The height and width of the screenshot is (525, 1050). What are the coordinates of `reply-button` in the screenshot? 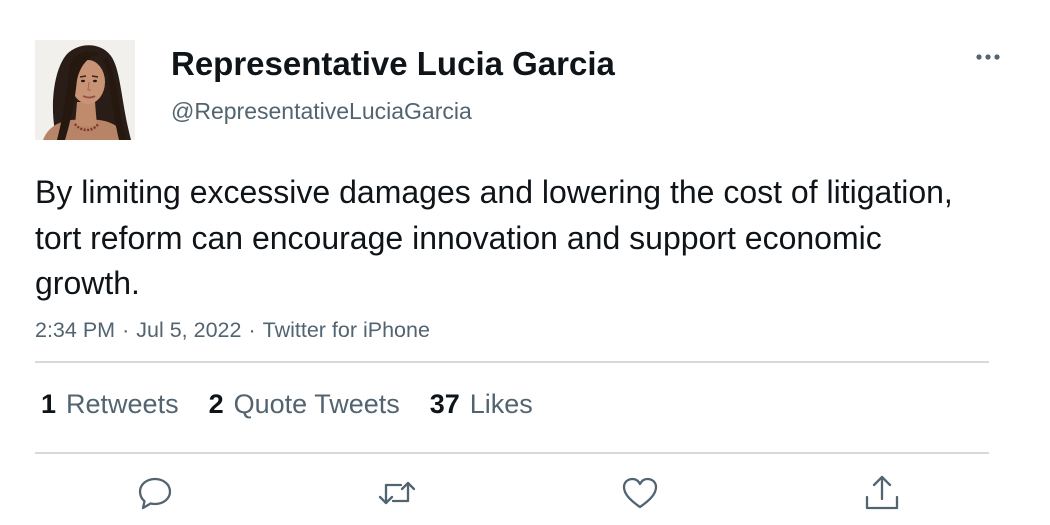 It's located at (155, 493).